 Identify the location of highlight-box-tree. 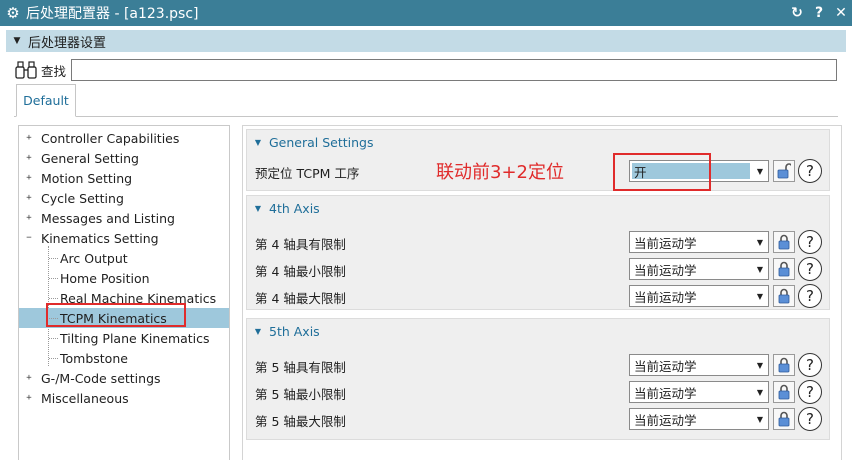
(116, 315).